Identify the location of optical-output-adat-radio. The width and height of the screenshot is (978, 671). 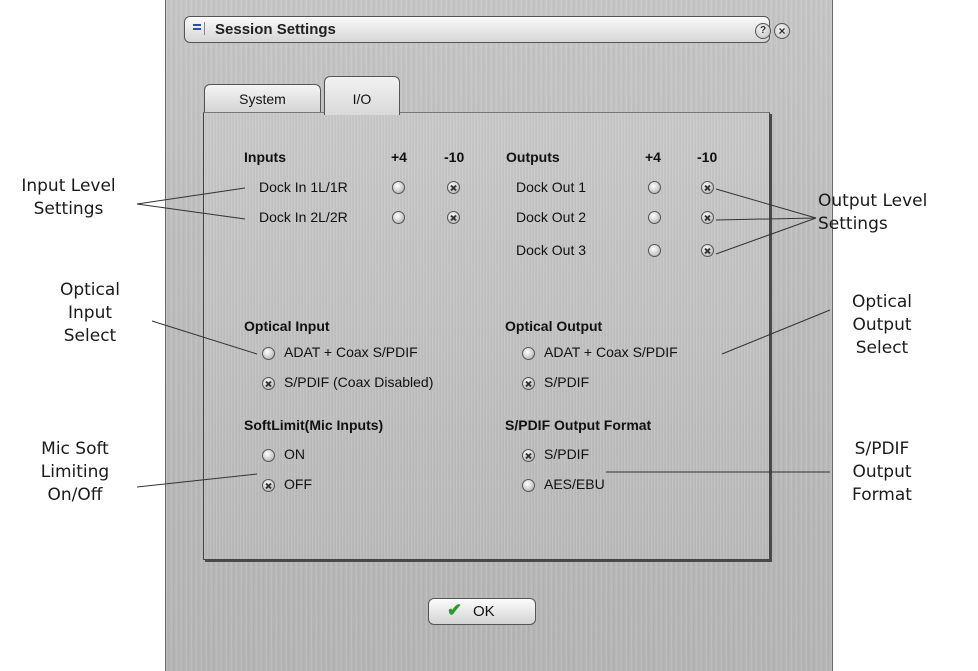
(528, 353).